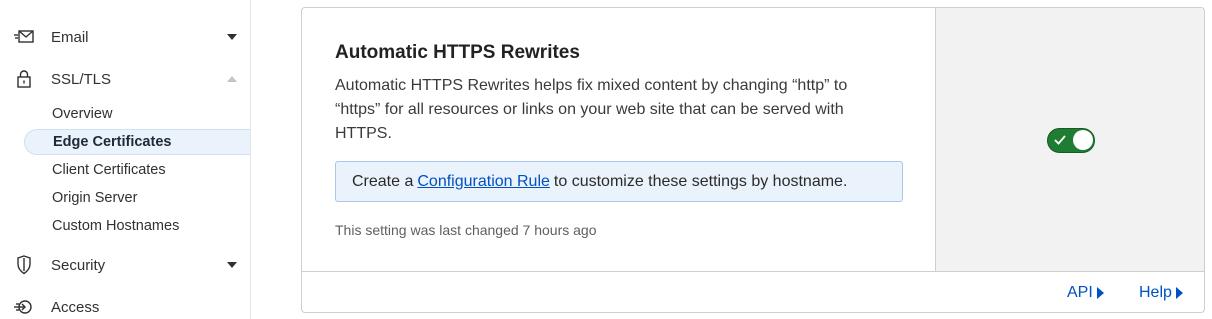  I want to click on lock-icon, so click(24, 79).